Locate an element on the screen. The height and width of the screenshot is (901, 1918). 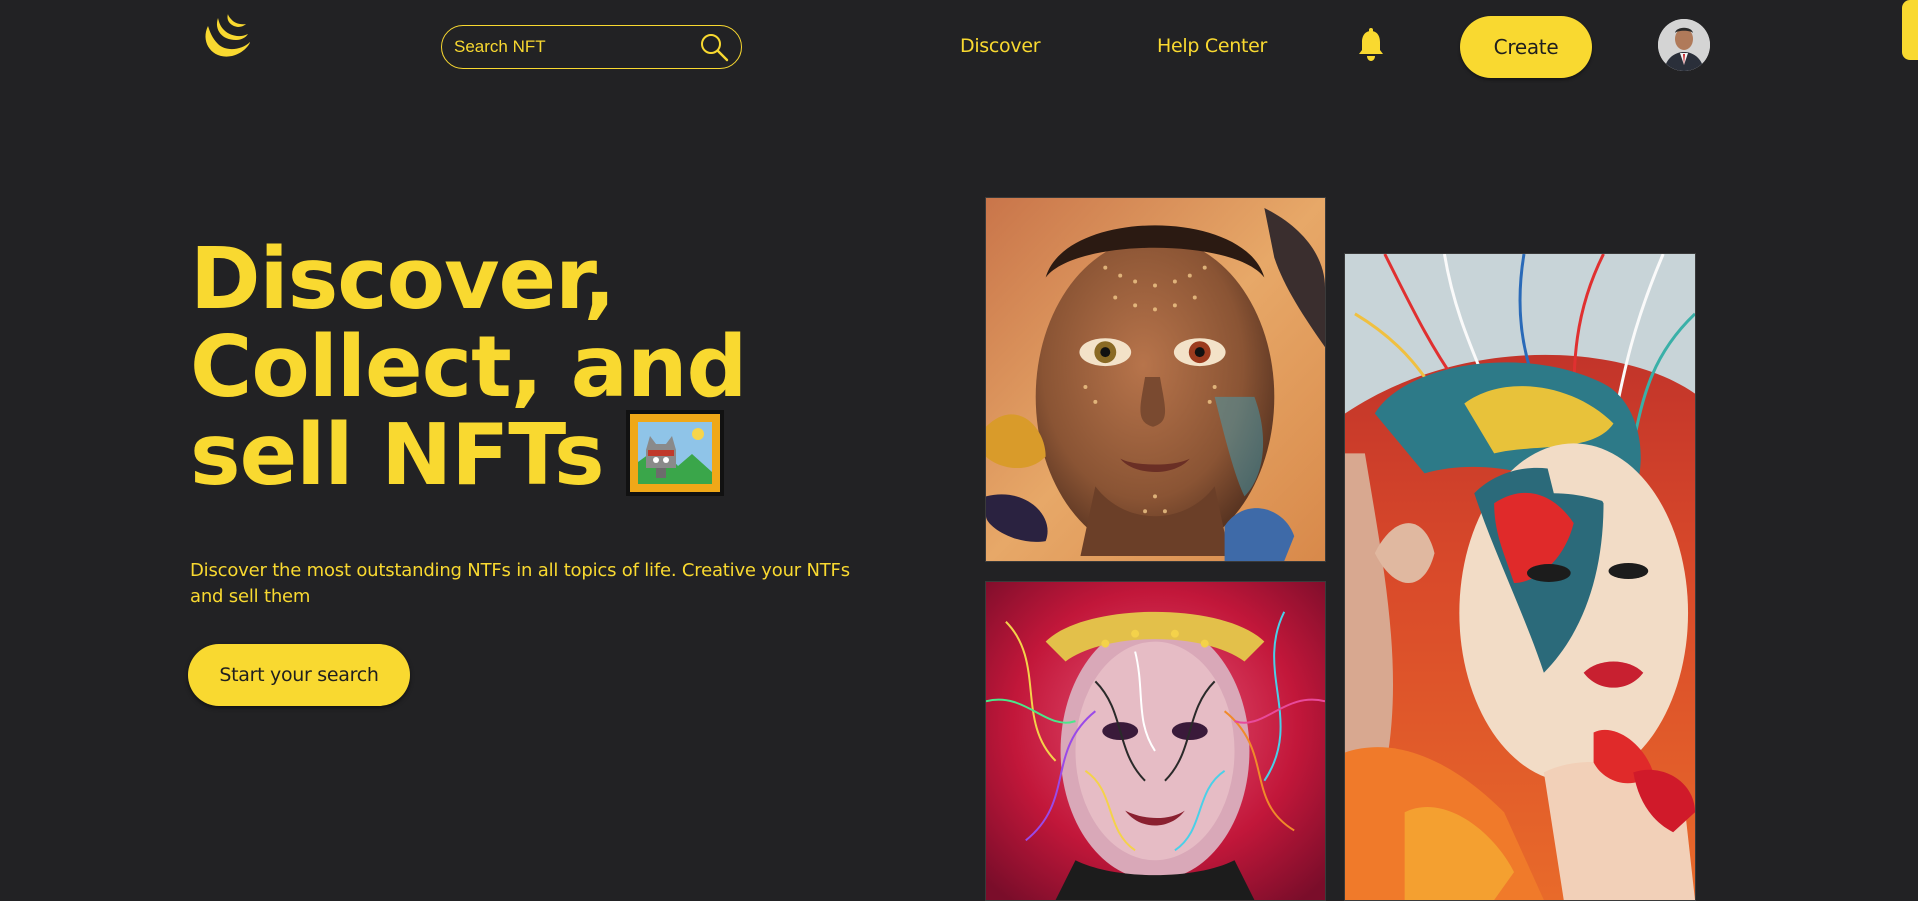
search-icon is located at coordinates (714, 47).